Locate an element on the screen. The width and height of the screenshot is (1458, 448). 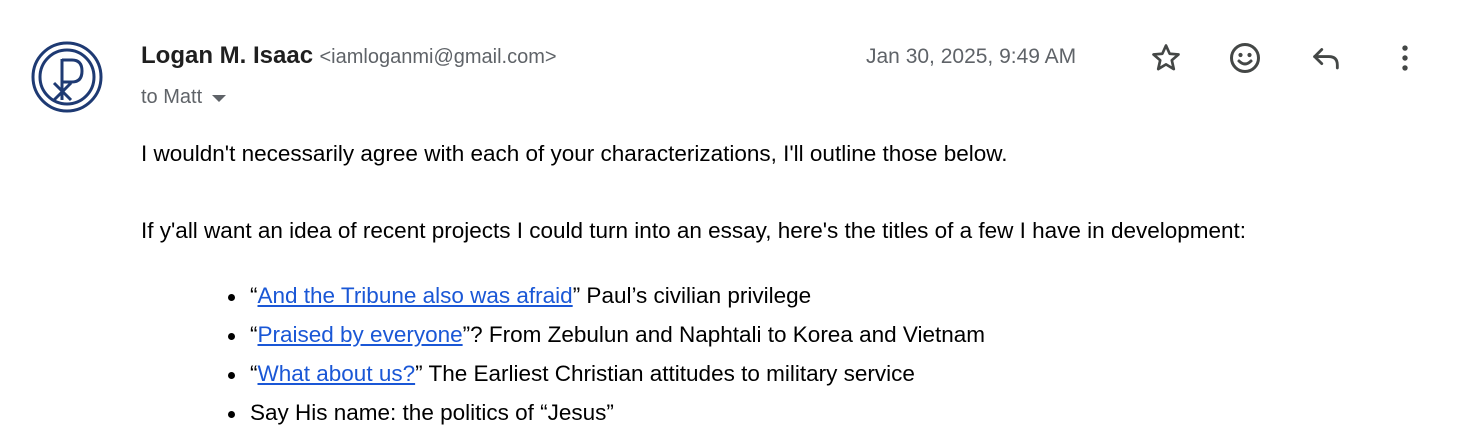
chevron-down-icon is located at coordinates (219, 98).